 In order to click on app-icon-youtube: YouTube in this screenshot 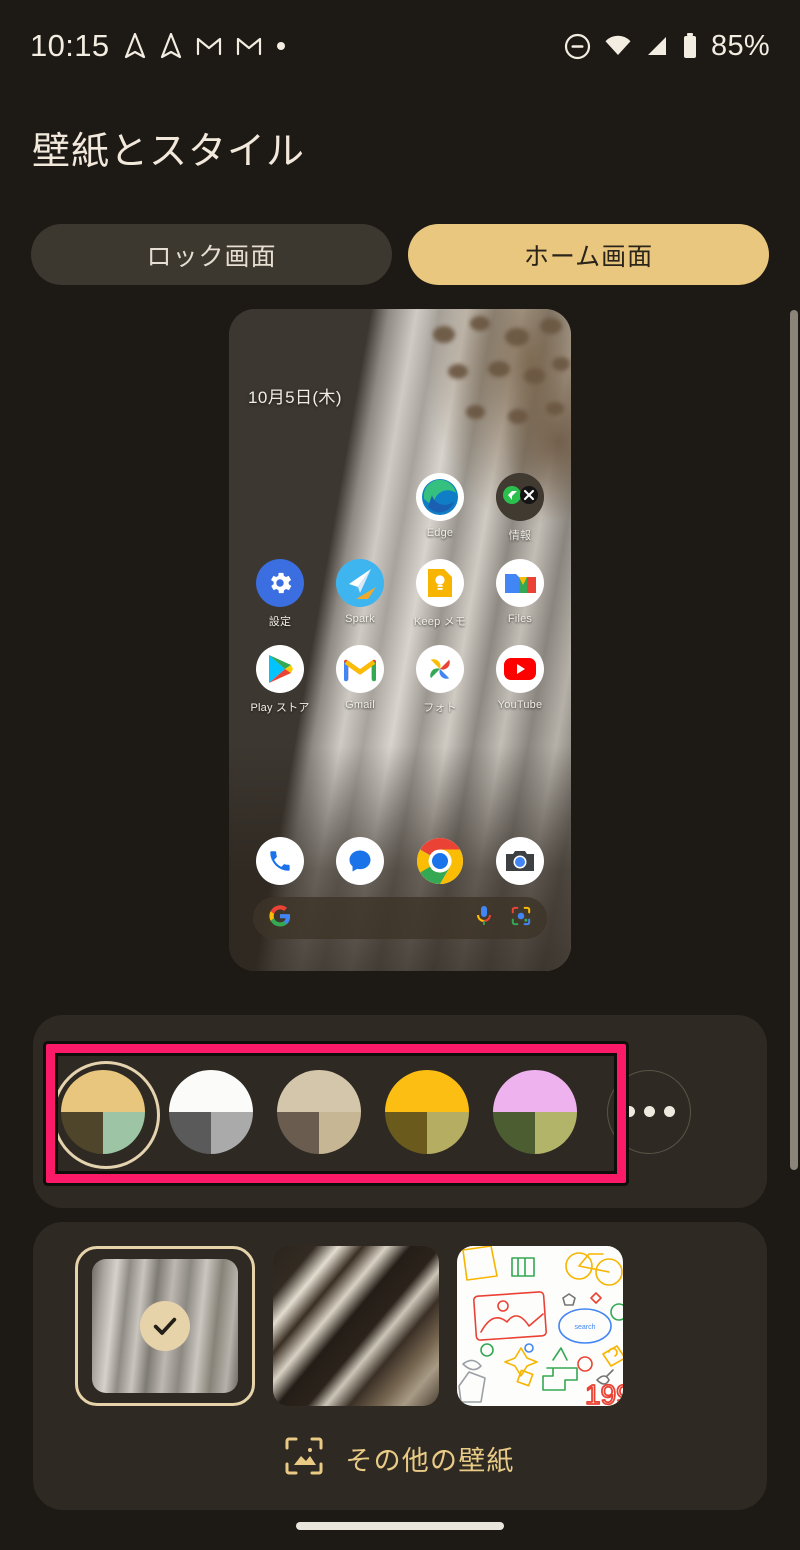, I will do `click(520, 680)`.